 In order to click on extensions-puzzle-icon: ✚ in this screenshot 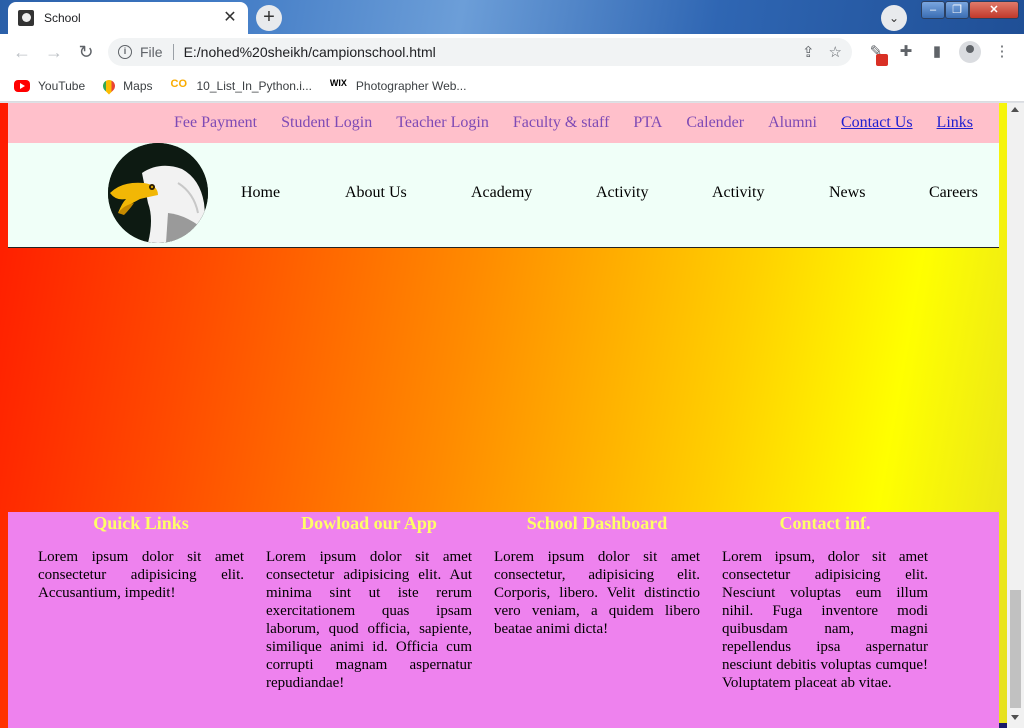, I will do `click(906, 52)`.